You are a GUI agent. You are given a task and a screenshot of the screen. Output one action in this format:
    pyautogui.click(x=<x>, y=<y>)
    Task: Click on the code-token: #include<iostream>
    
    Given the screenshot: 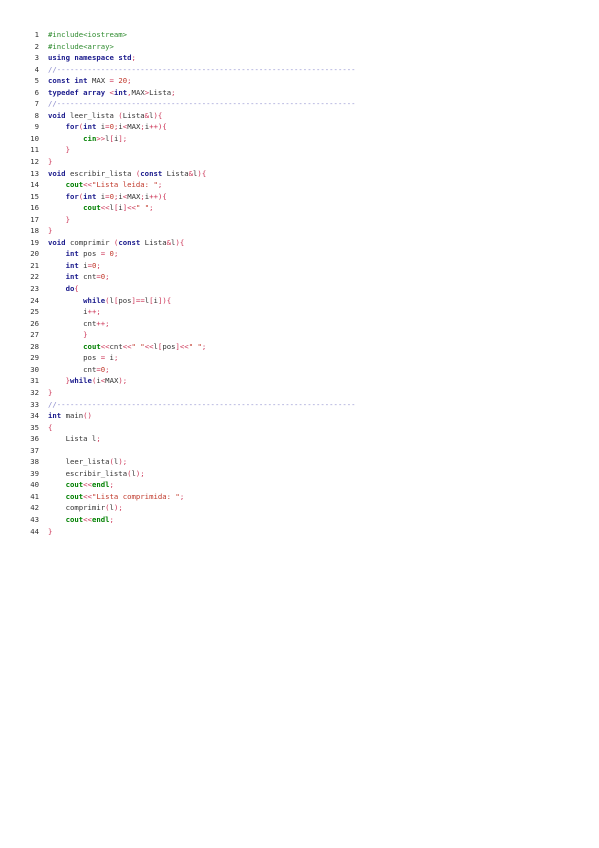 What is the action you would take?
    pyautogui.click(x=88, y=34)
    